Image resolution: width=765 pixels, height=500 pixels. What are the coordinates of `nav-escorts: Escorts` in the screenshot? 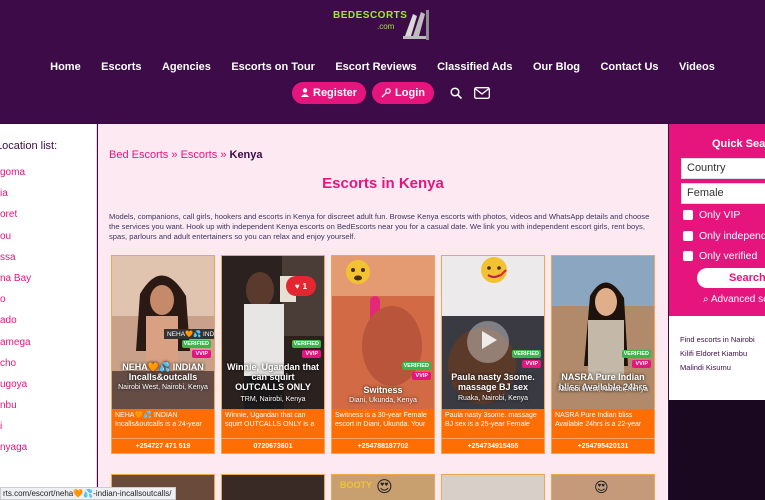 It's located at (121, 67).